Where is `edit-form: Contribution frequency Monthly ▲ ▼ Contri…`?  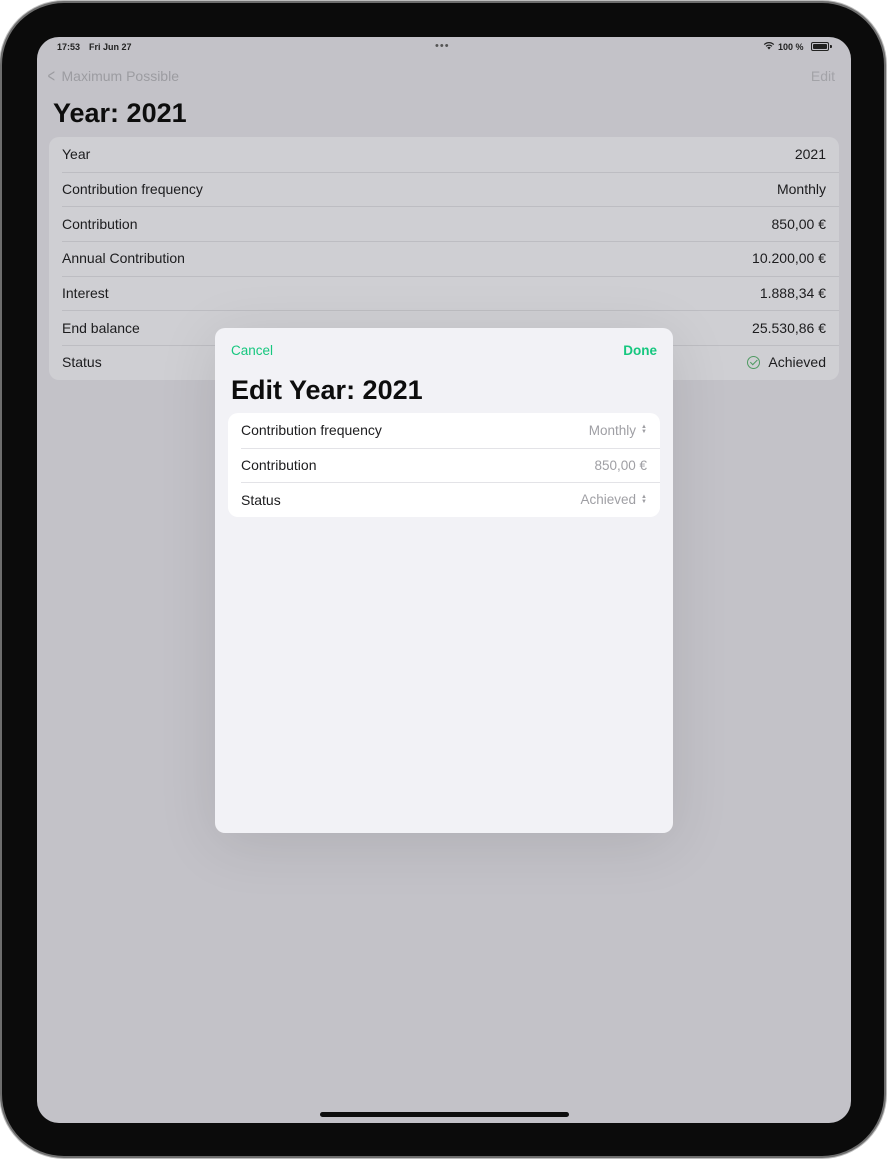 edit-form: Contribution frequency Monthly ▲ ▼ Contri… is located at coordinates (444, 465).